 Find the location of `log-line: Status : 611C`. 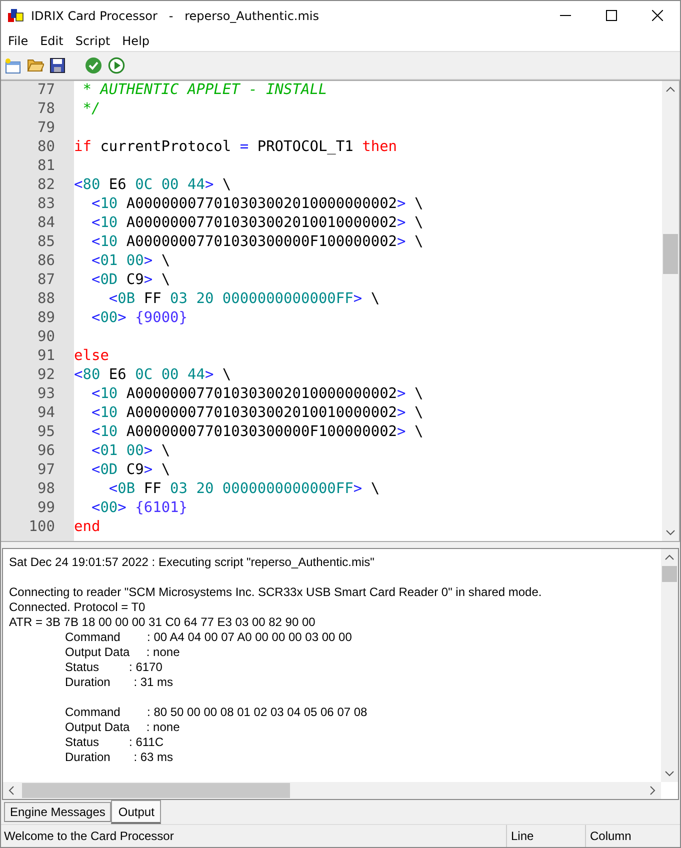

log-line: Status : 611C is located at coordinates (114, 742).